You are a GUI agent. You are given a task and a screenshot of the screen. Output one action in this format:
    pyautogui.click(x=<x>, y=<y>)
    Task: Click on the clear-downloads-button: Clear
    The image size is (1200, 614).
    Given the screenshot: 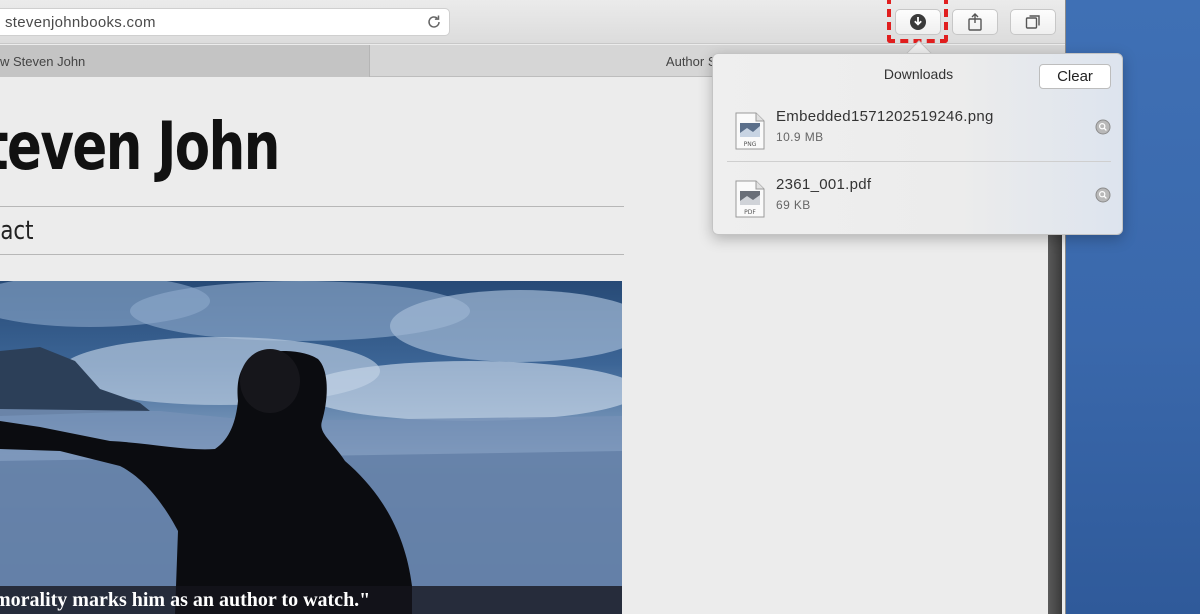 What is the action you would take?
    pyautogui.click(x=1075, y=76)
    